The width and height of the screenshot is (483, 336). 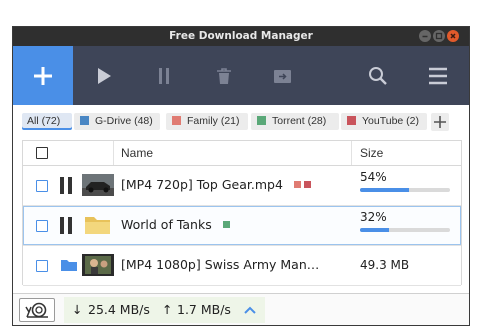 I want to click on select-all-checkbox, so click(x=42, y=153).